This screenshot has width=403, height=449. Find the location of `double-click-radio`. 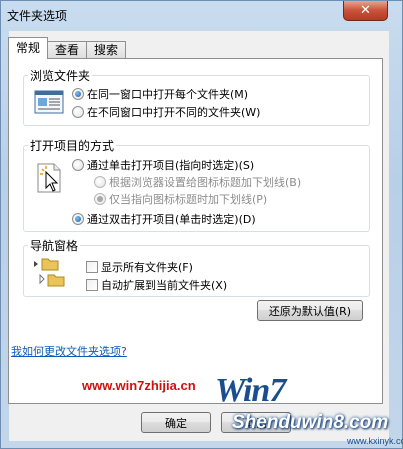

double-click-radio is located at coordinates (78, 219).